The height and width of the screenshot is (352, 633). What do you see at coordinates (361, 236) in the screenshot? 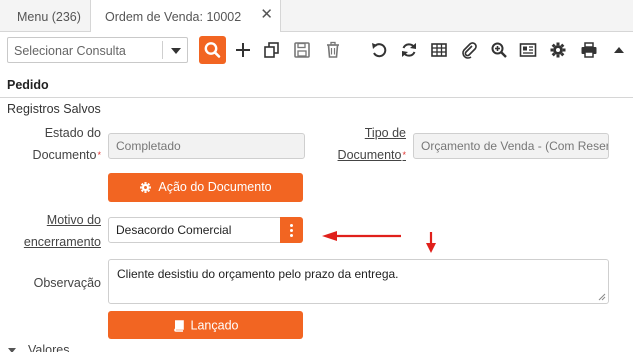
I see `annotation-arrow-left-icon` at bounding box center [361, 236].